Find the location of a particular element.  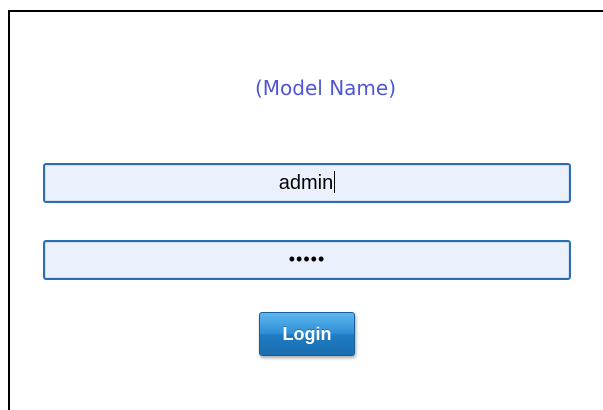

username-value: admin is located at coordinates (306, 183).